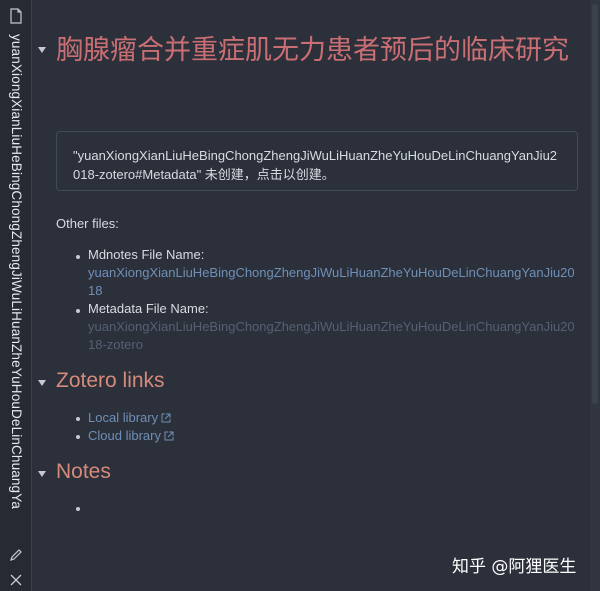  Describe the element at coordinates (42, 50) in the screenshot. I see `collapse-title-icon` at that location.